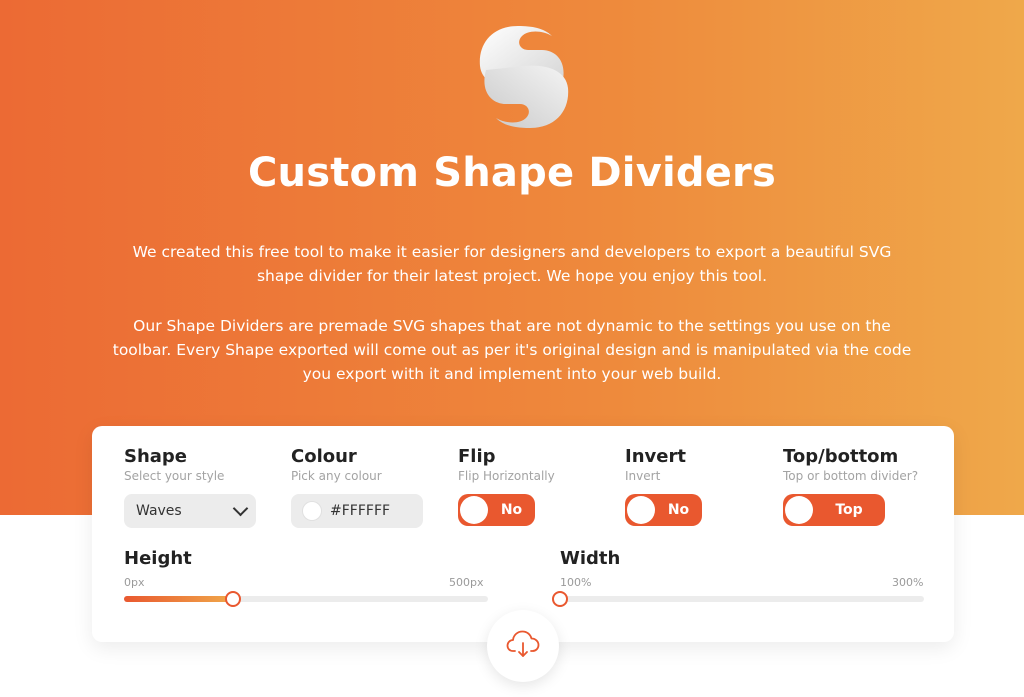  Describe the element at coordinates (655, 456) in the screenshot. I see `invert-label: Invert` at that location.